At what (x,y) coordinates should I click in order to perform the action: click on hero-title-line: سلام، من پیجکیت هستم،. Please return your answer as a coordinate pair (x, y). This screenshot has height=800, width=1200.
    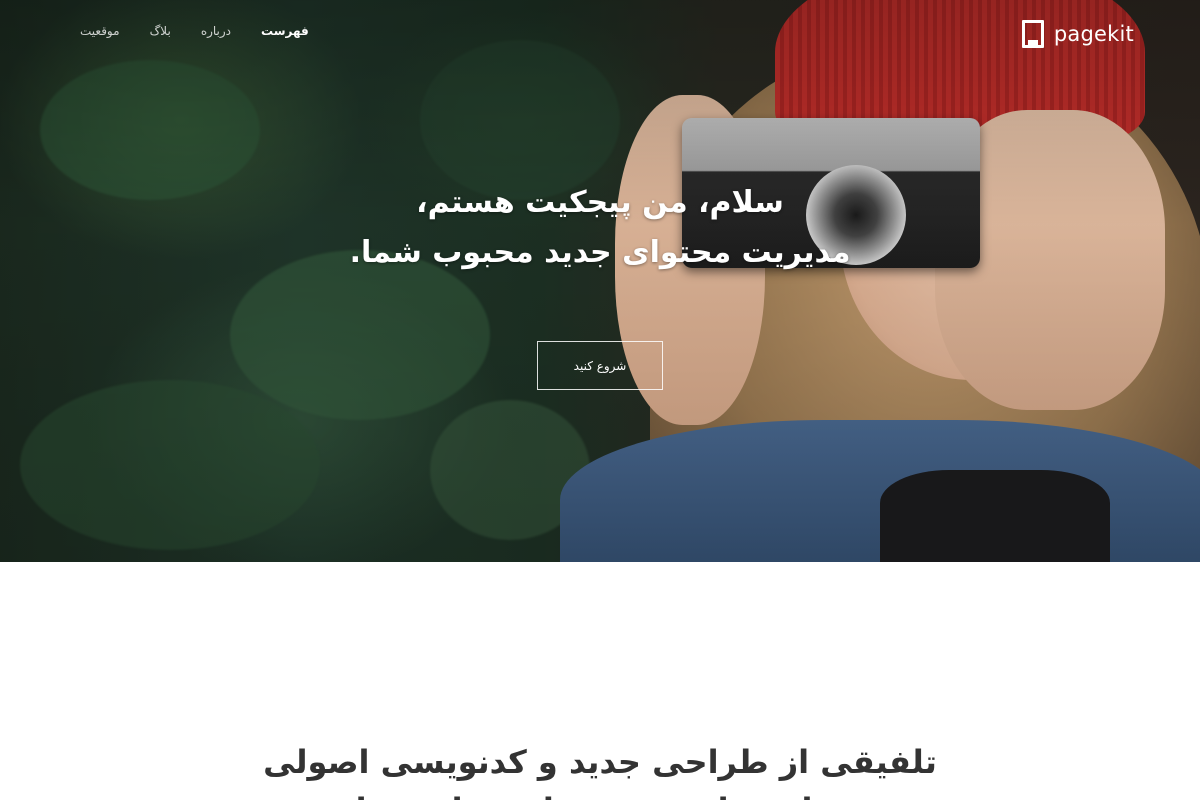
    Looking at the image, I should click on (600, 202).